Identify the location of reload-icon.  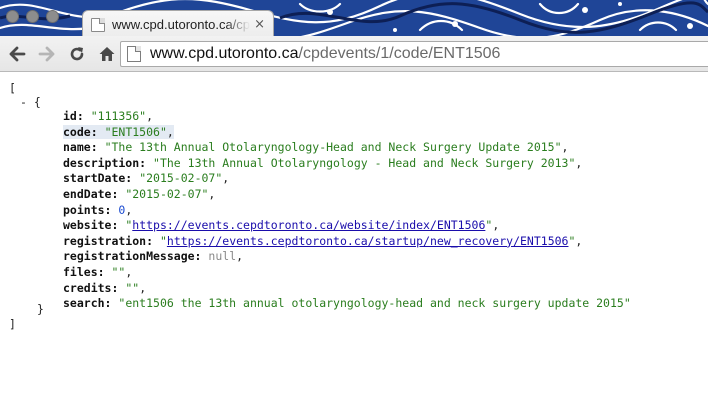
(77, 53).